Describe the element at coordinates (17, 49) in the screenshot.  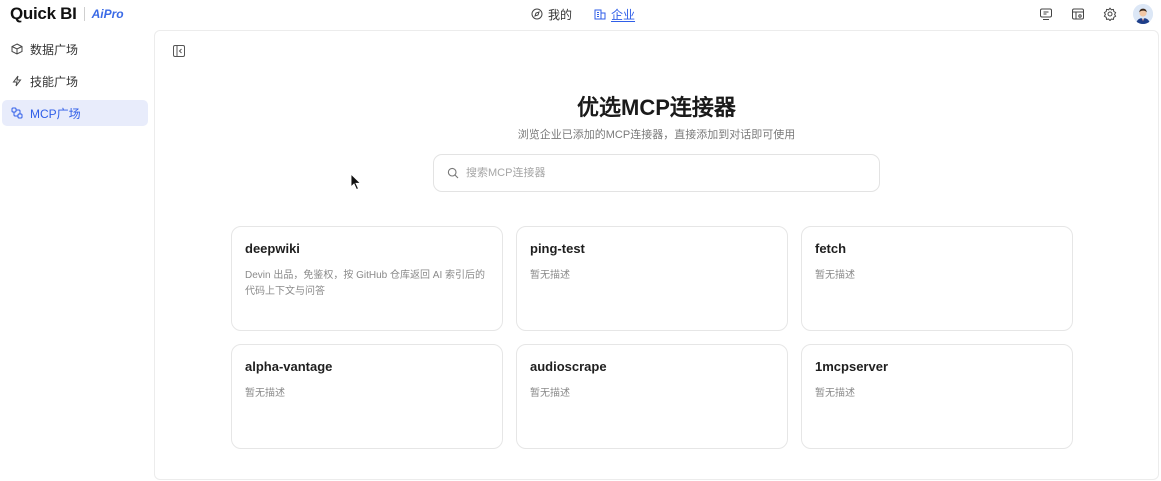
I see `cube-icon` at that location.